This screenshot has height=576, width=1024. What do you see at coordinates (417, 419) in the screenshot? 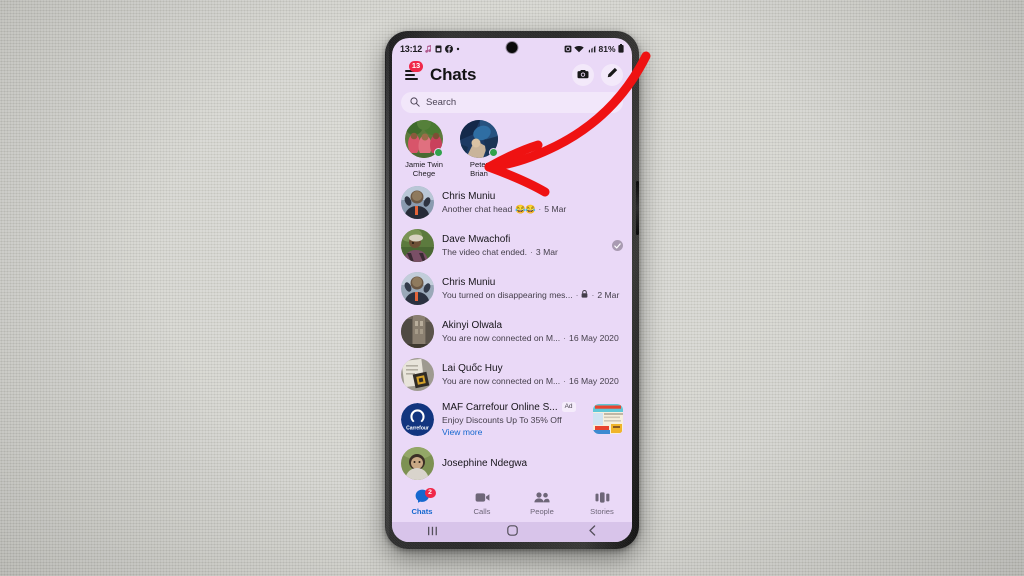
I see `avatar: Carrefour` at bounding box center [417, 419].